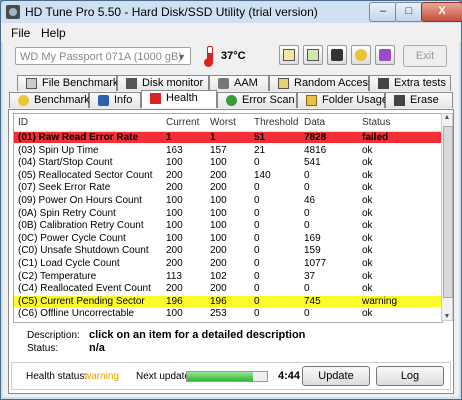  What do you see at coordinates (20, 33) in the screenshot?
I see `menu-file: File` at bounding box center [20, 33].